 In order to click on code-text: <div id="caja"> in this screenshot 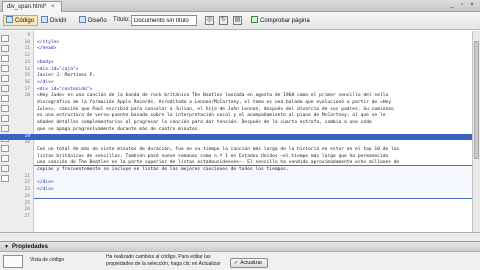, I will do `click(58, 69)`.